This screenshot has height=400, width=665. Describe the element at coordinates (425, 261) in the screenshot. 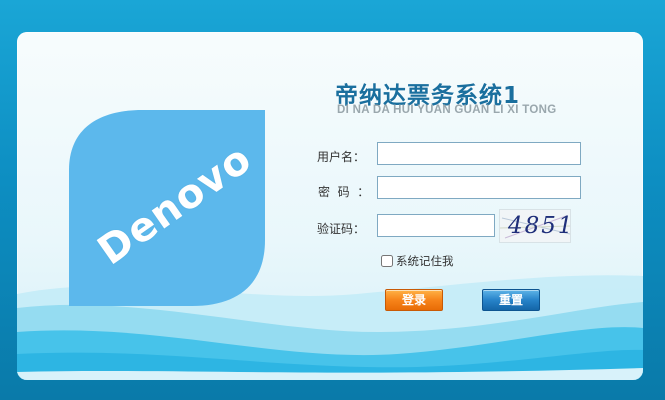

I see `remember-label: 系统记住我` at that location.